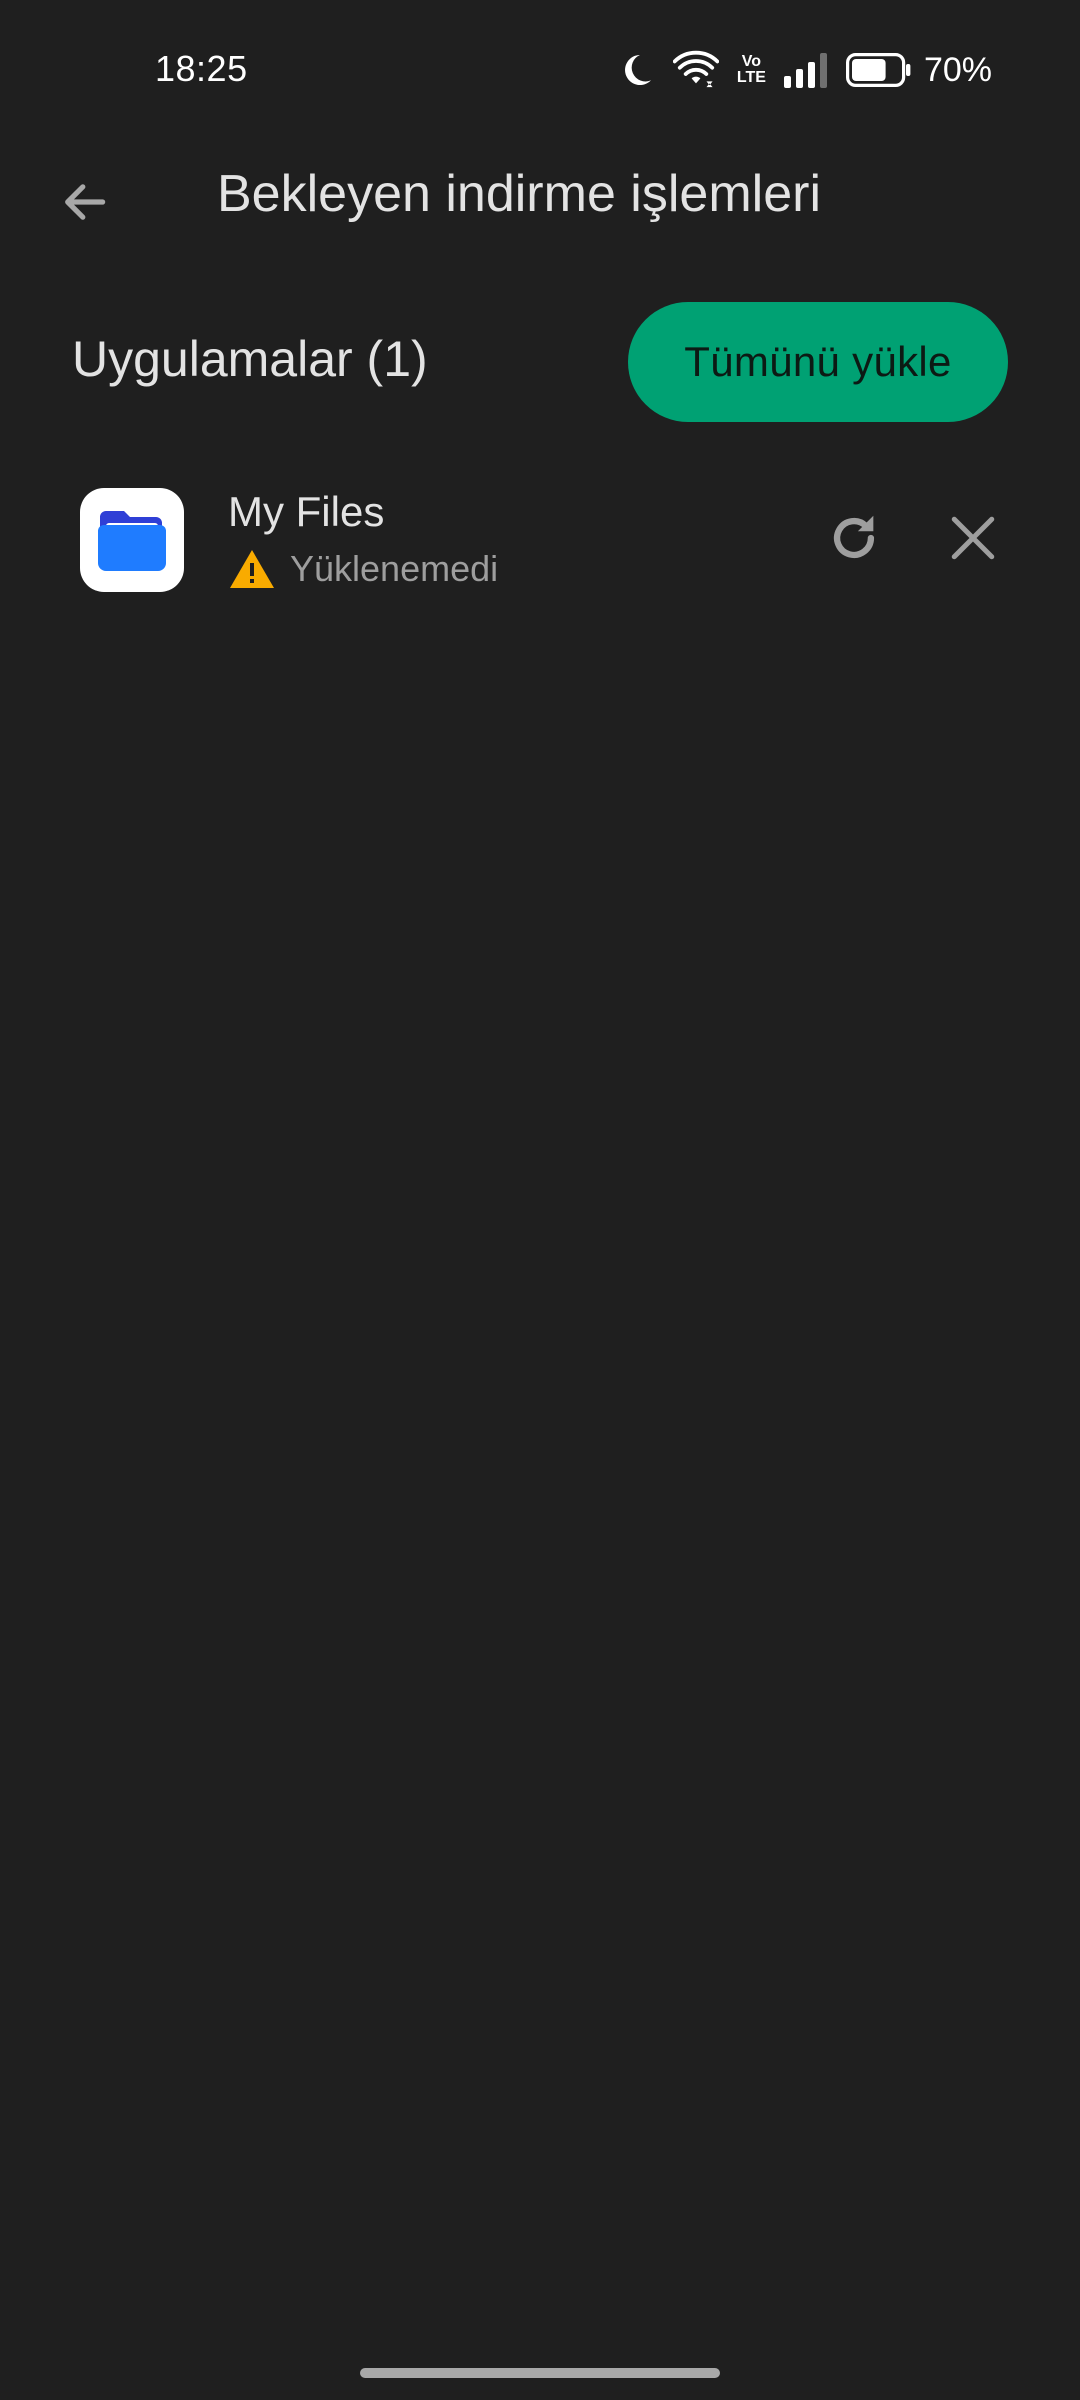  I want to click on close-icon, so click(973, 538).